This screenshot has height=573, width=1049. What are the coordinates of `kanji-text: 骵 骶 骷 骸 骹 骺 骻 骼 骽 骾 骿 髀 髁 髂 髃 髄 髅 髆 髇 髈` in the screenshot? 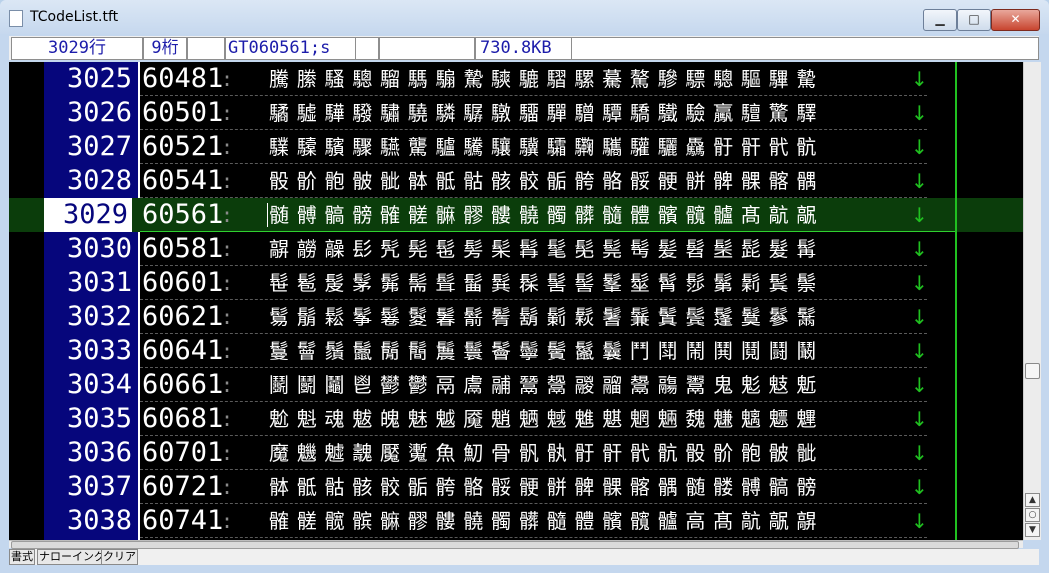 It's located at (543, 487).